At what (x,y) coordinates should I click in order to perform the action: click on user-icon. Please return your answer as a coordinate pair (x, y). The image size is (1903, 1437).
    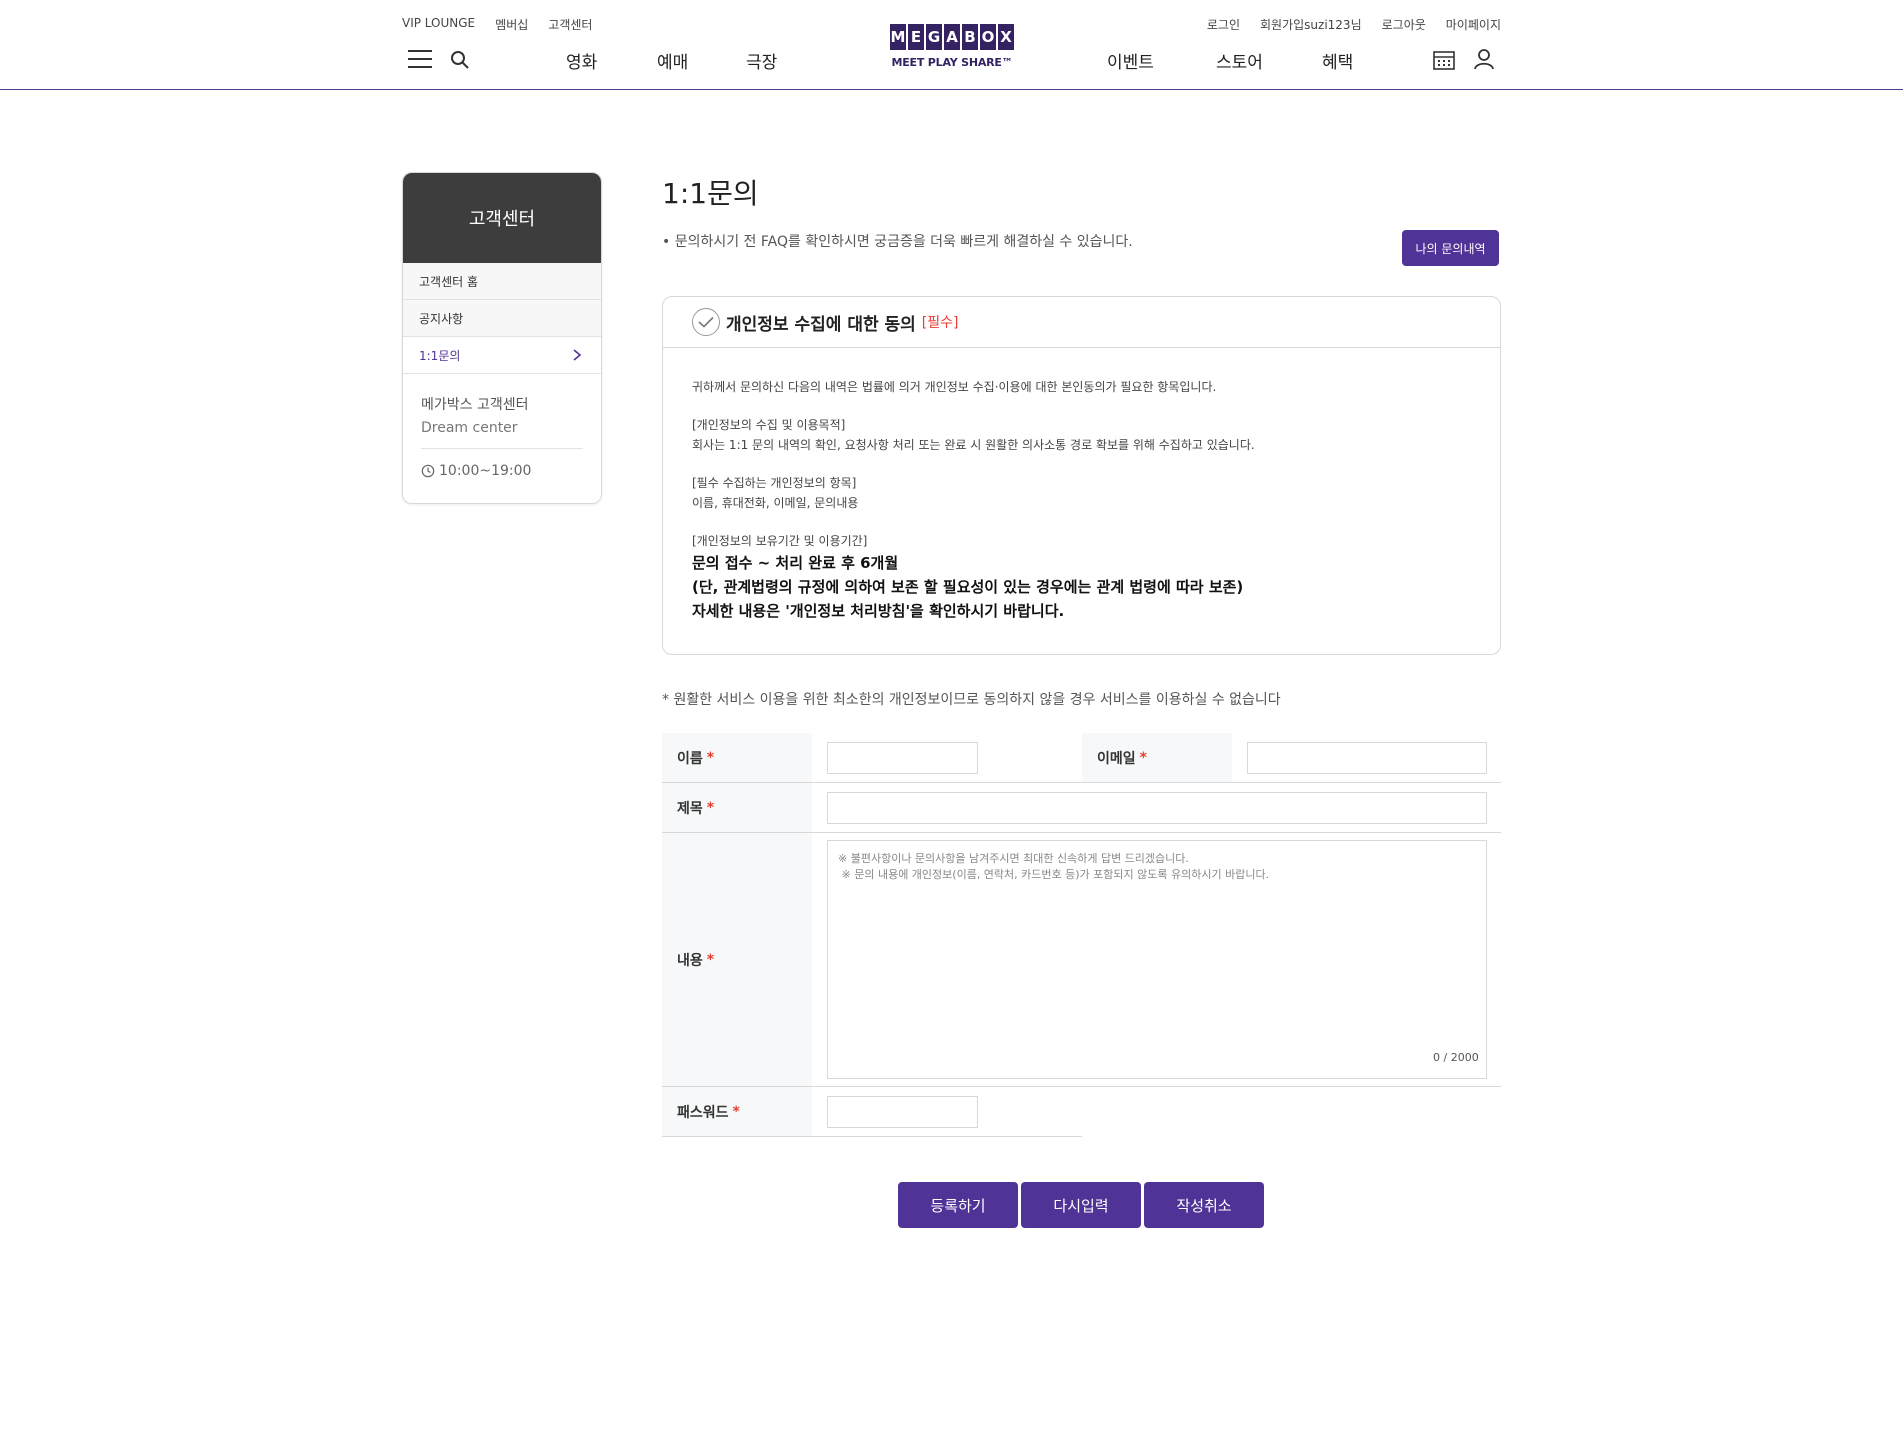
    Looking at the image, I should click on (1484, 59).